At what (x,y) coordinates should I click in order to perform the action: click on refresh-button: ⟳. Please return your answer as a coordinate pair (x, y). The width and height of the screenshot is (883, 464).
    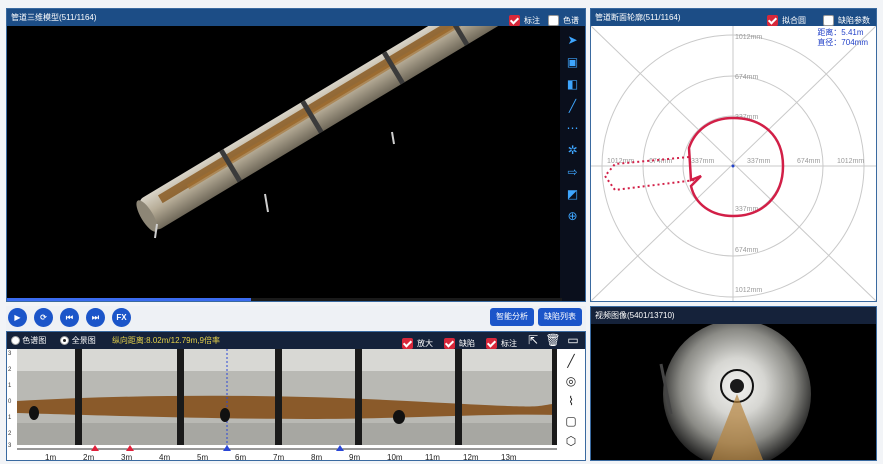
    Looking at the image, I should click on (43, 317).